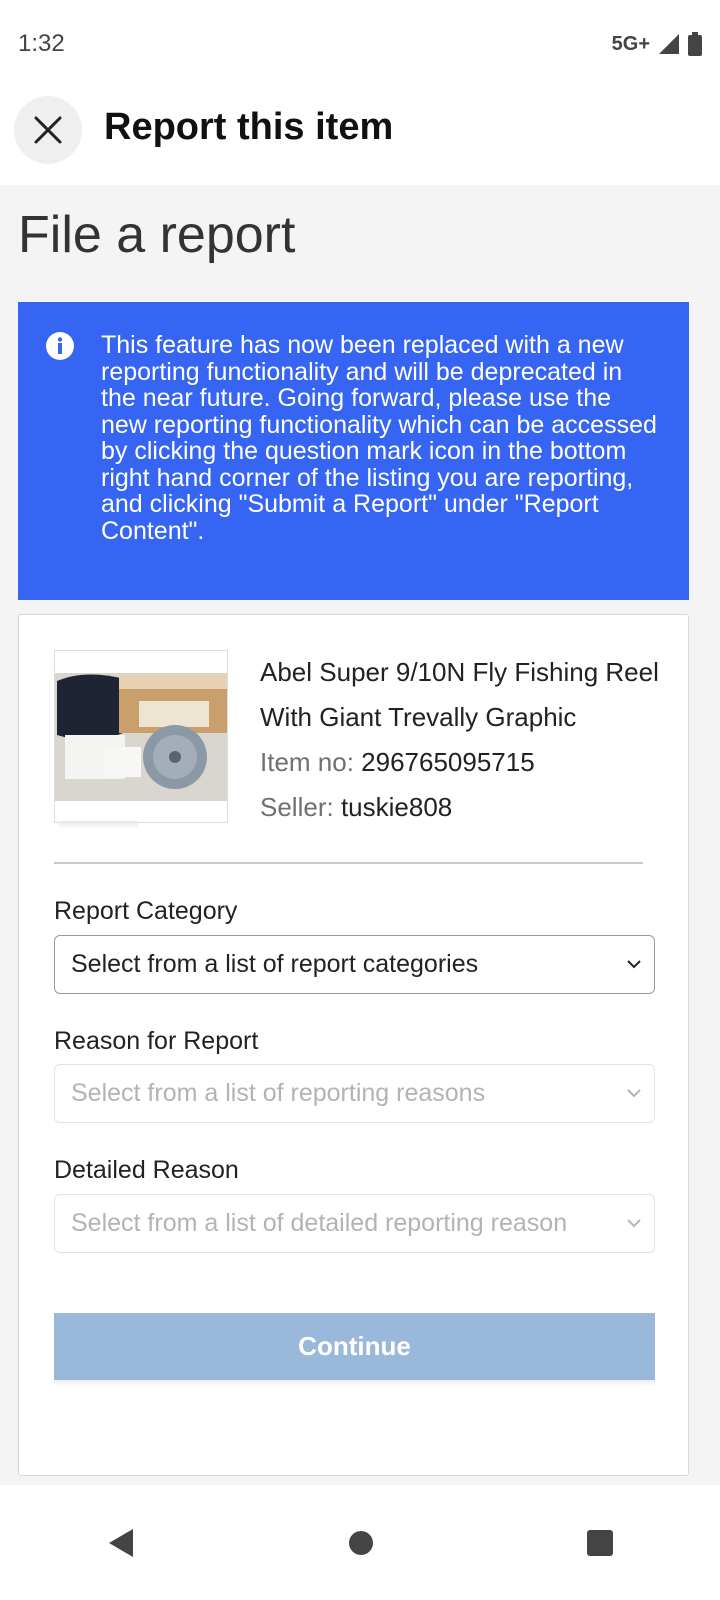  What do you see at coordinates (249, 127) in the screenshot?
I see `app-title: Report this item` at bounding box center [249, 127].